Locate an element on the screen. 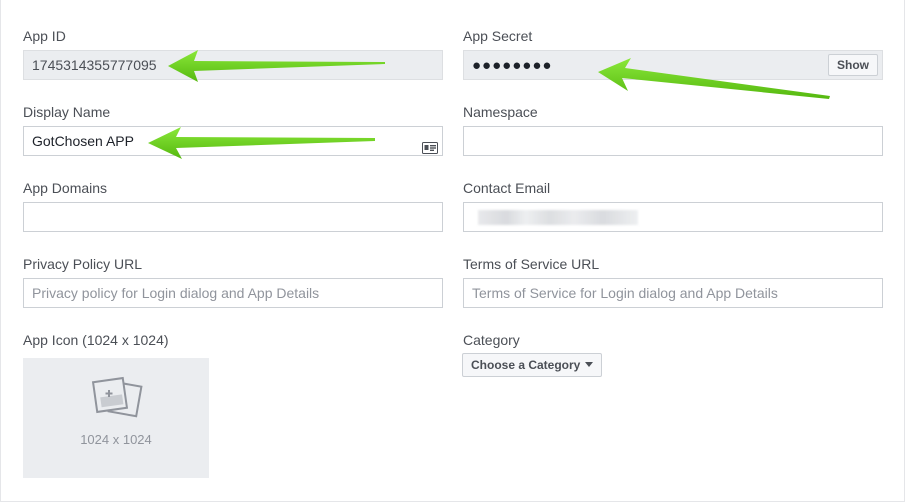 The width and height of the screenshot is (905, 503). contact-card-icon is located at coordinates (430, 149).